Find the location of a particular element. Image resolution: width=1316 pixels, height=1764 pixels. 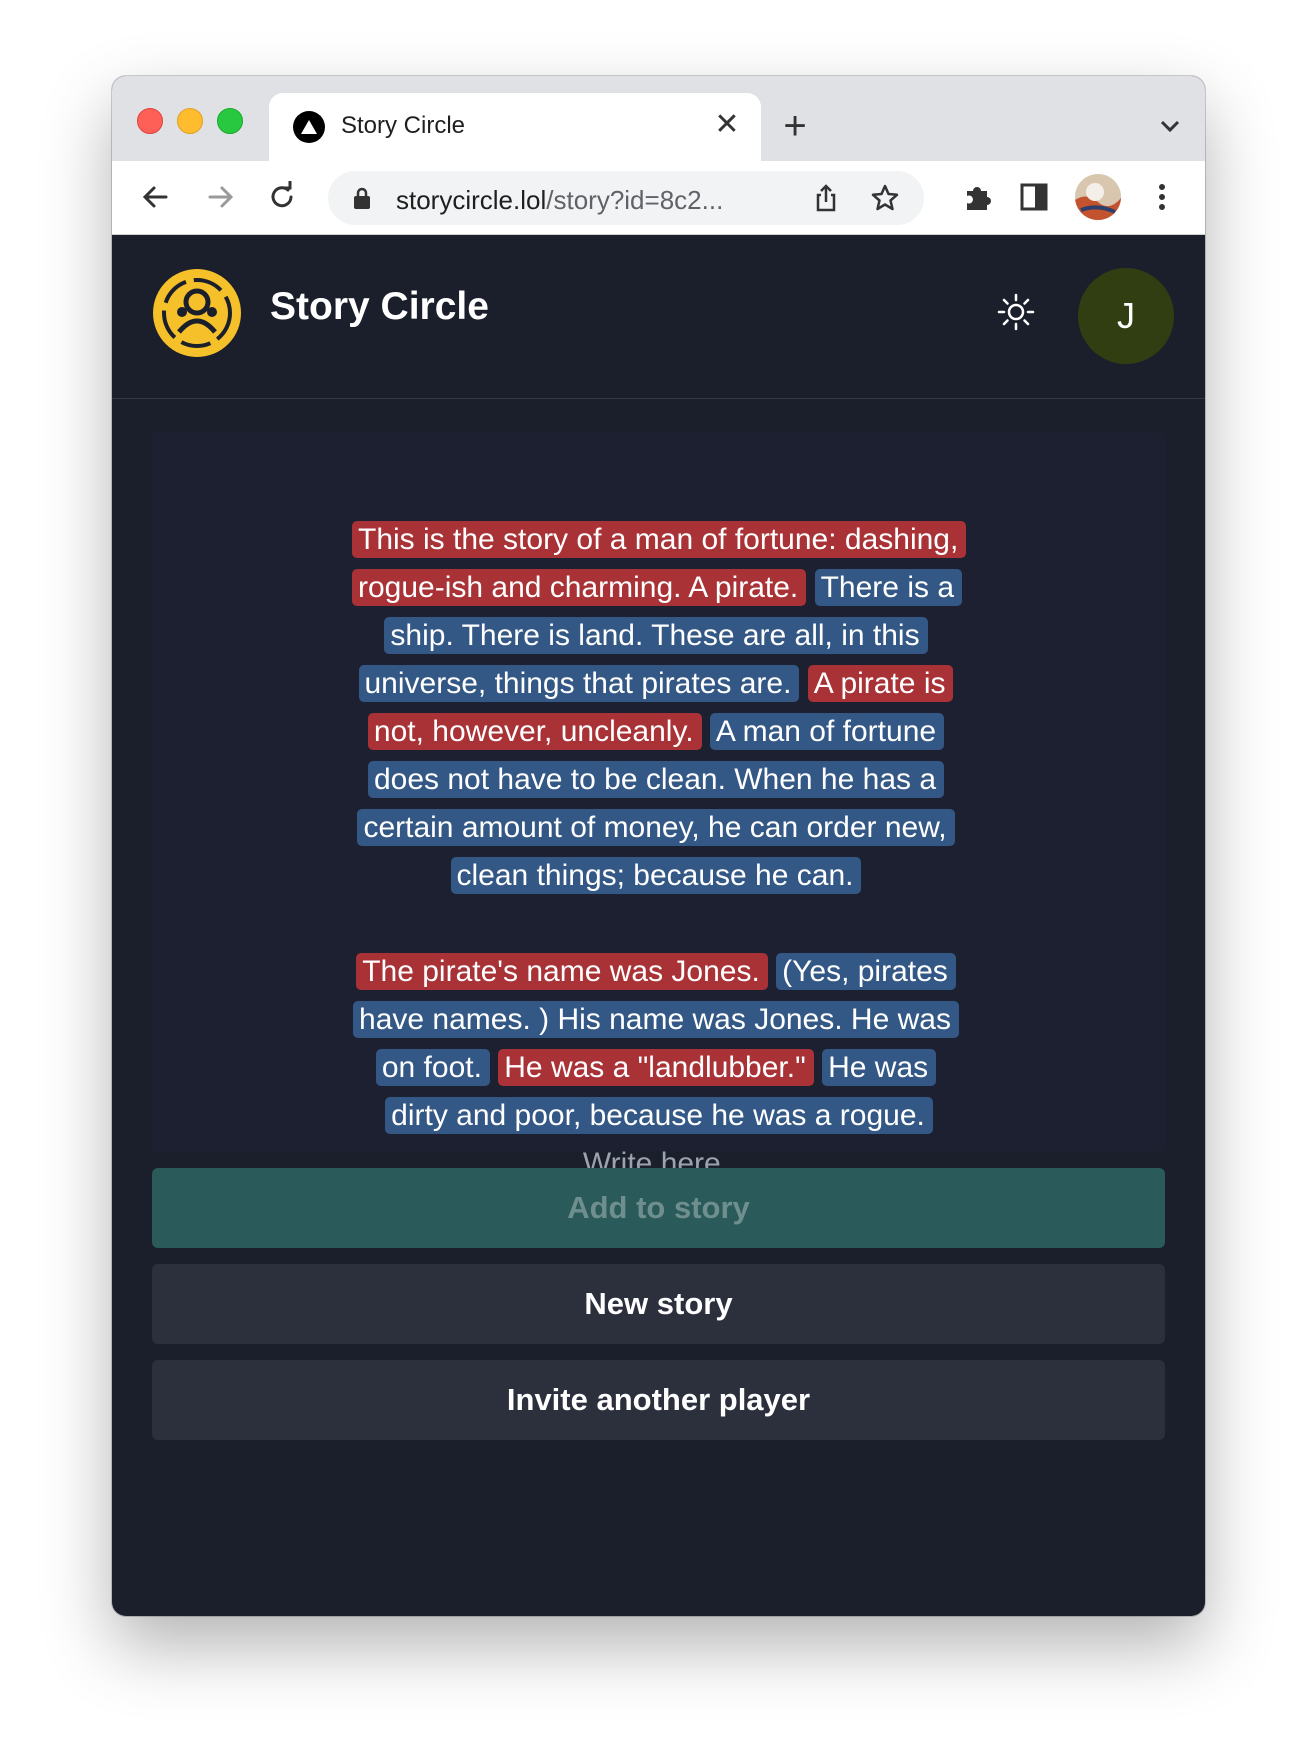

reload-icon is located at coordinates (282, 197).